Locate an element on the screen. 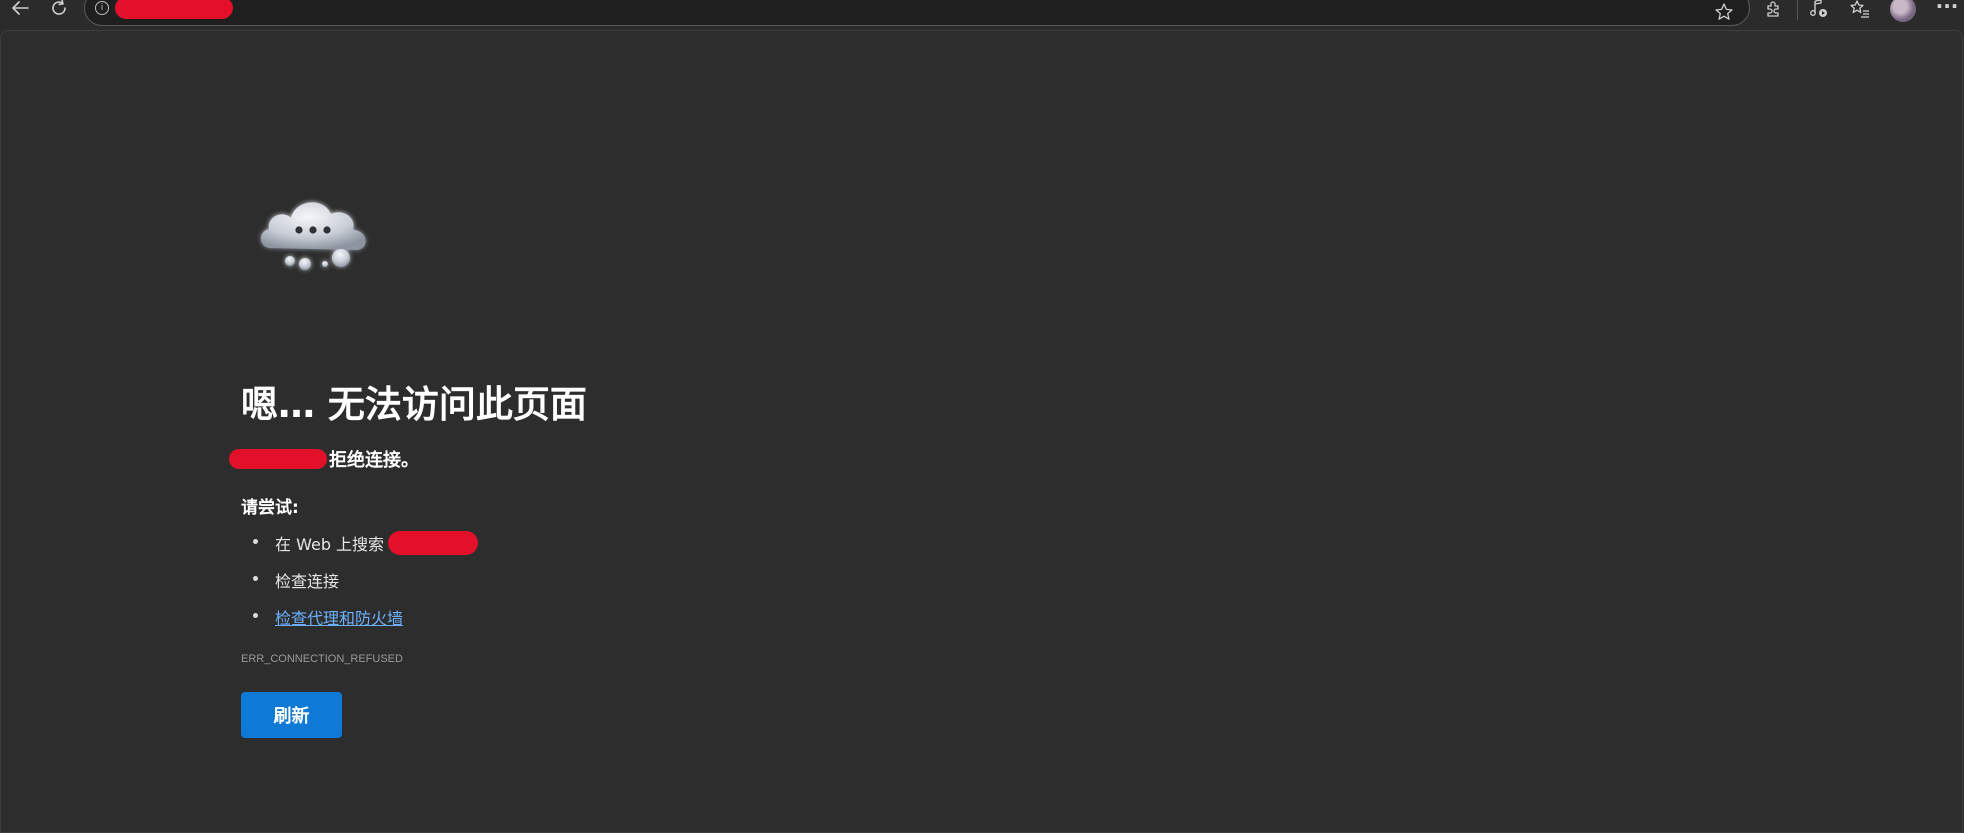  error-message: 拒绝连接。 is located at coordinates (324, 459).